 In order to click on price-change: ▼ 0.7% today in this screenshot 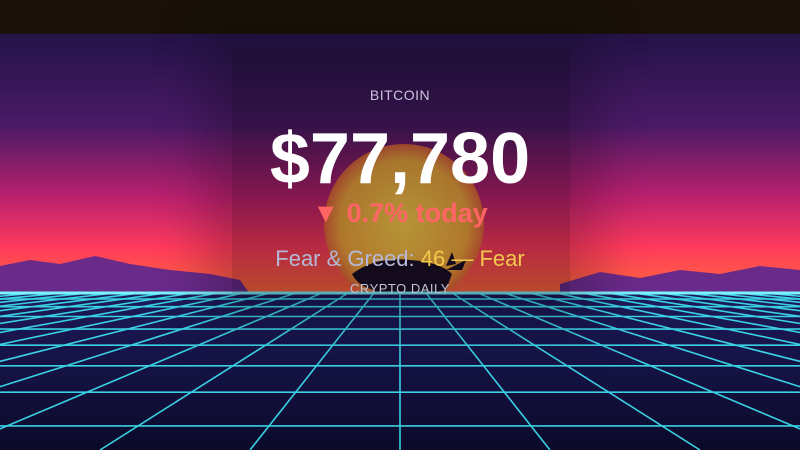, I will do `click(400, 213)`.